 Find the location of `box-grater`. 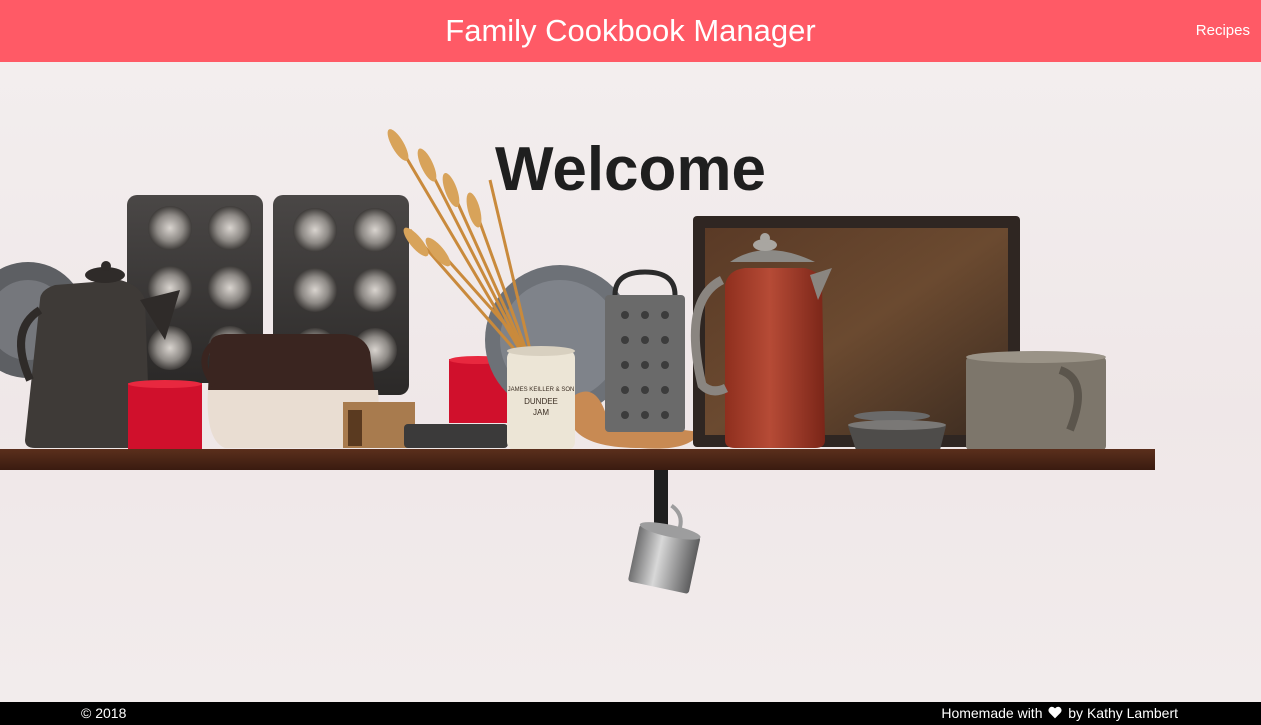

box-grater is located at coordinates (645, 350).